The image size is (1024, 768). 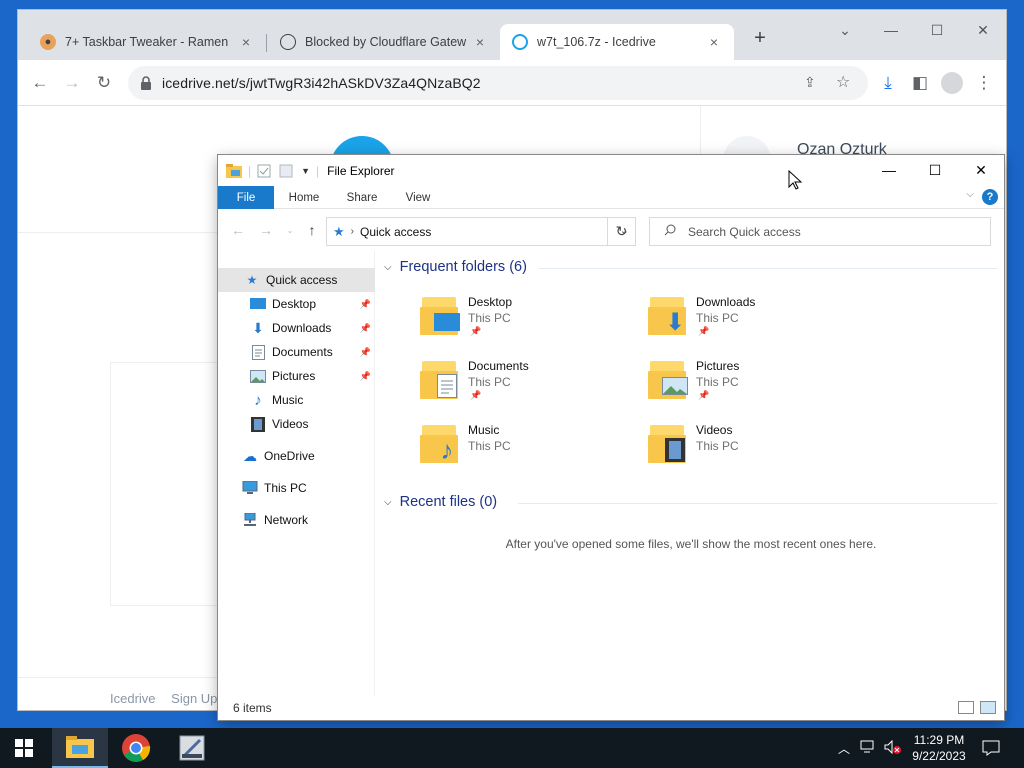 What do you see at coordinates (753, 449) in the screenshot?
I see `folder-tile-videos: Videos This PC` at bounding box center [753, 449].